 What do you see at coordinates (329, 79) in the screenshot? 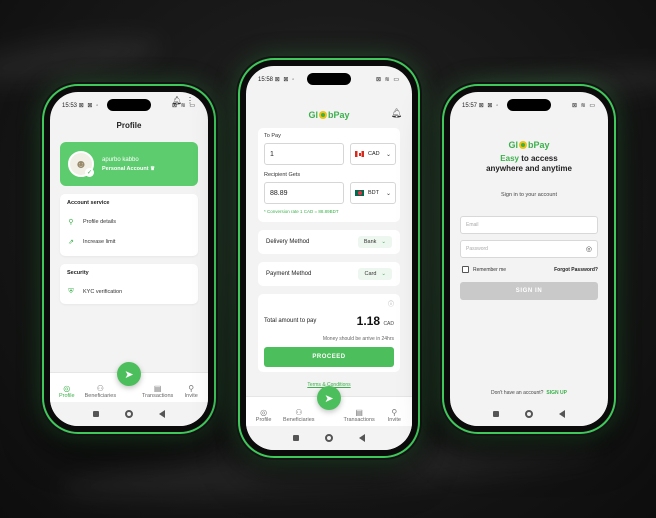
I see `status-bar: 15:58 ⊠ ⊠ ◦ ⊠ ≋ ▭` at bounding box center [329, 79].